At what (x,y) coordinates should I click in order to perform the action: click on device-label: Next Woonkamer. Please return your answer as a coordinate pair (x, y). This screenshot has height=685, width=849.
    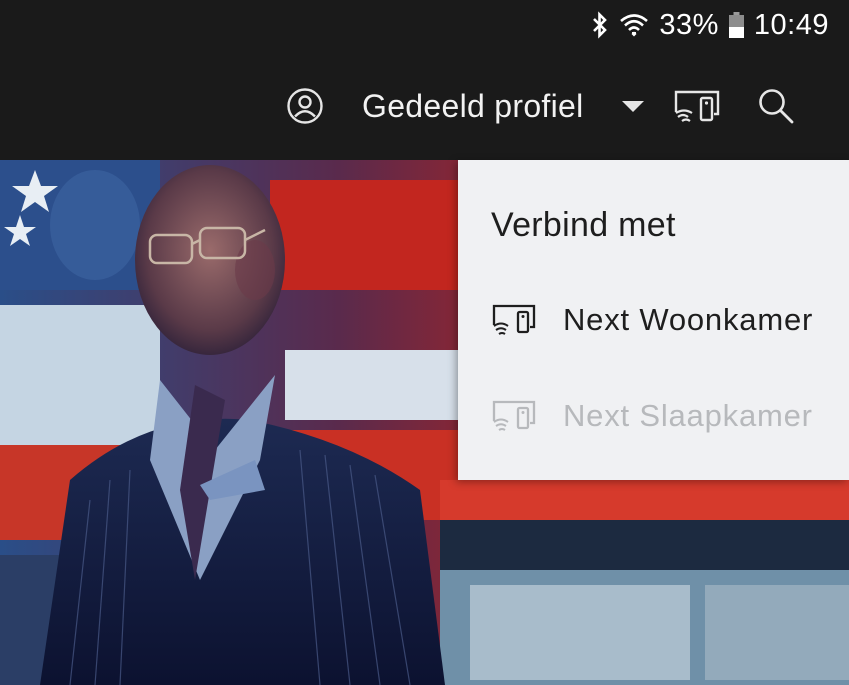
    Looking at the image, I should click on (688, 319).